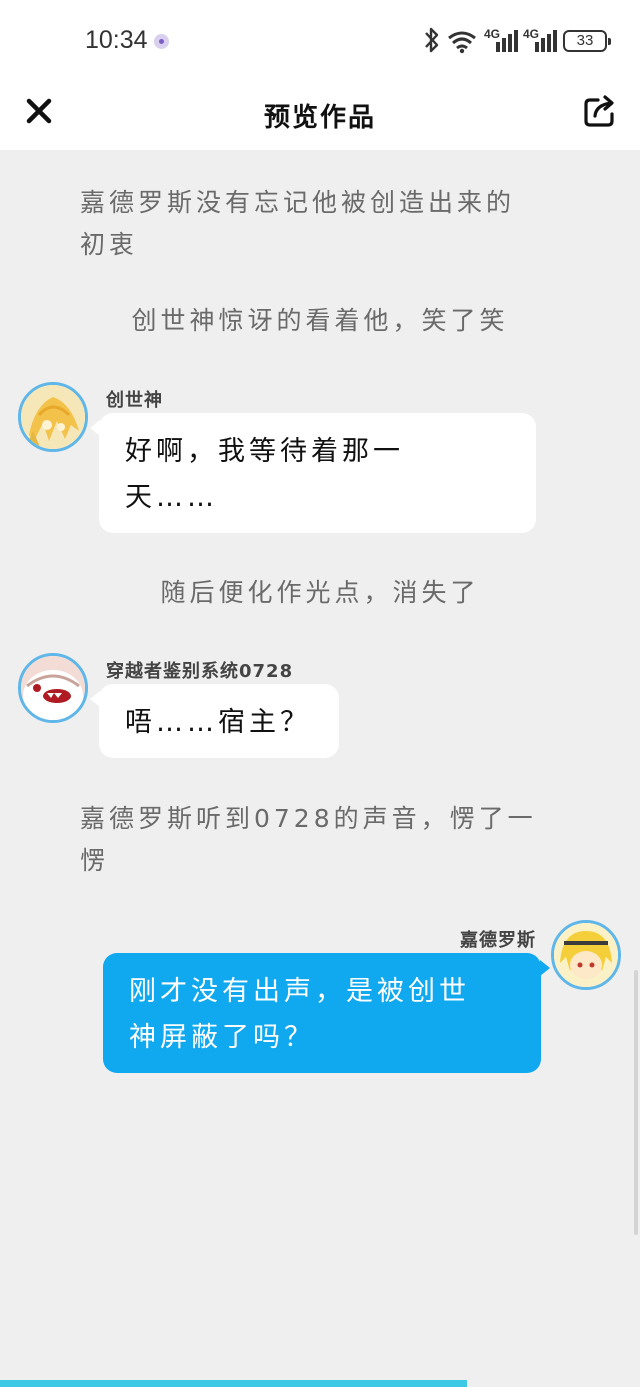 Image resolution: width=640 pixels, height=1387 pixels. What do you see at coordinates (636, 1102) in the screenshot?
I see `scrollbar` at bounding box center [636, 1102].